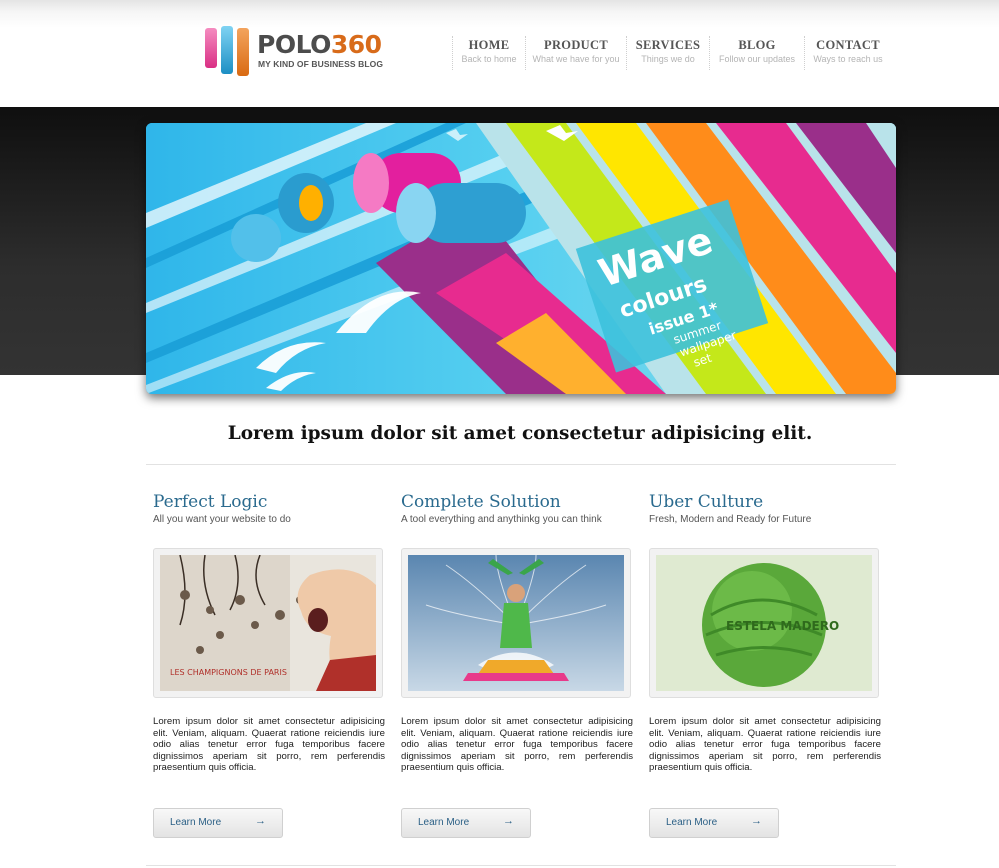  What do you see at coordinates (228, 51) in the screenshot?
I see `logo-mark-icon` at bounding box center [228, 51].